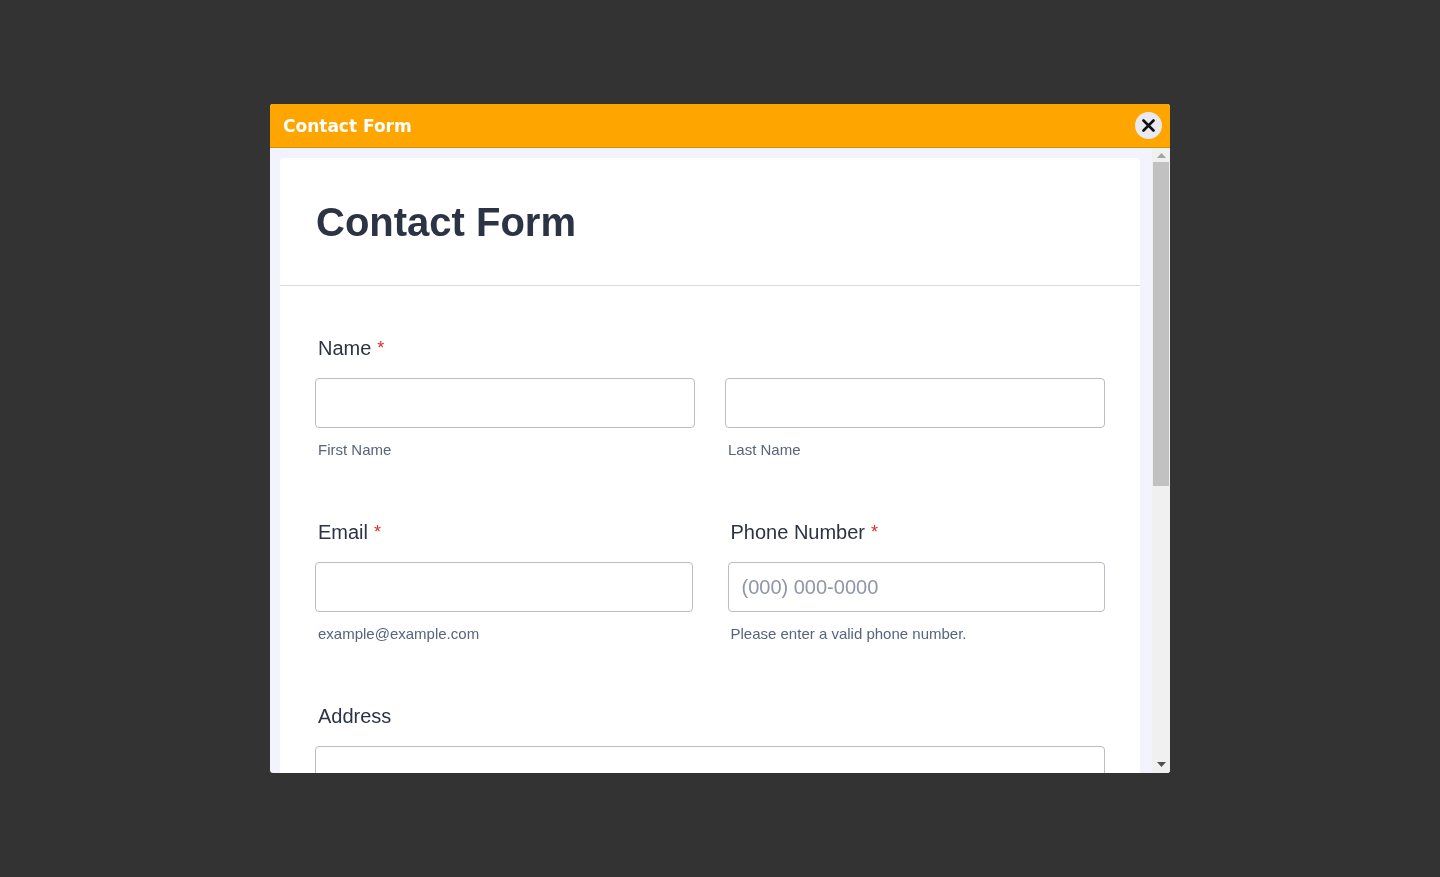 The height and width of the screenshot is (877, 1440). I want to click on close-icon, so click(1148, 125).